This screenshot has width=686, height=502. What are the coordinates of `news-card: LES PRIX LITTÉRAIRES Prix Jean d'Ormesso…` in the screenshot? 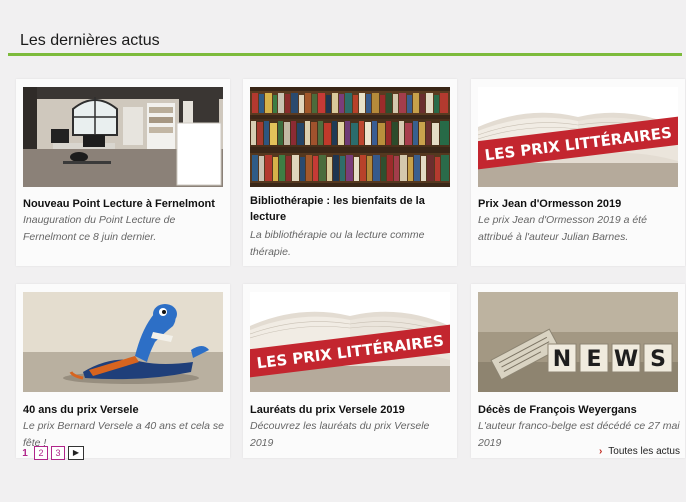 It's located at (578, 172).